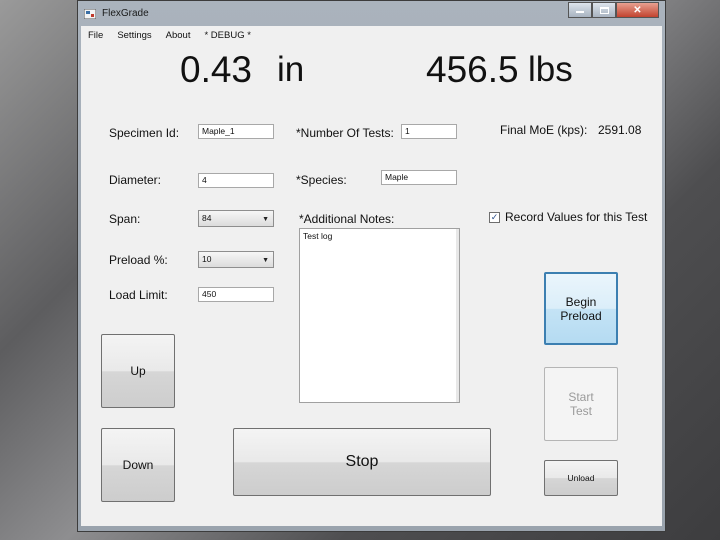  I want to click on down-button-label: Down, so click(138, 465).